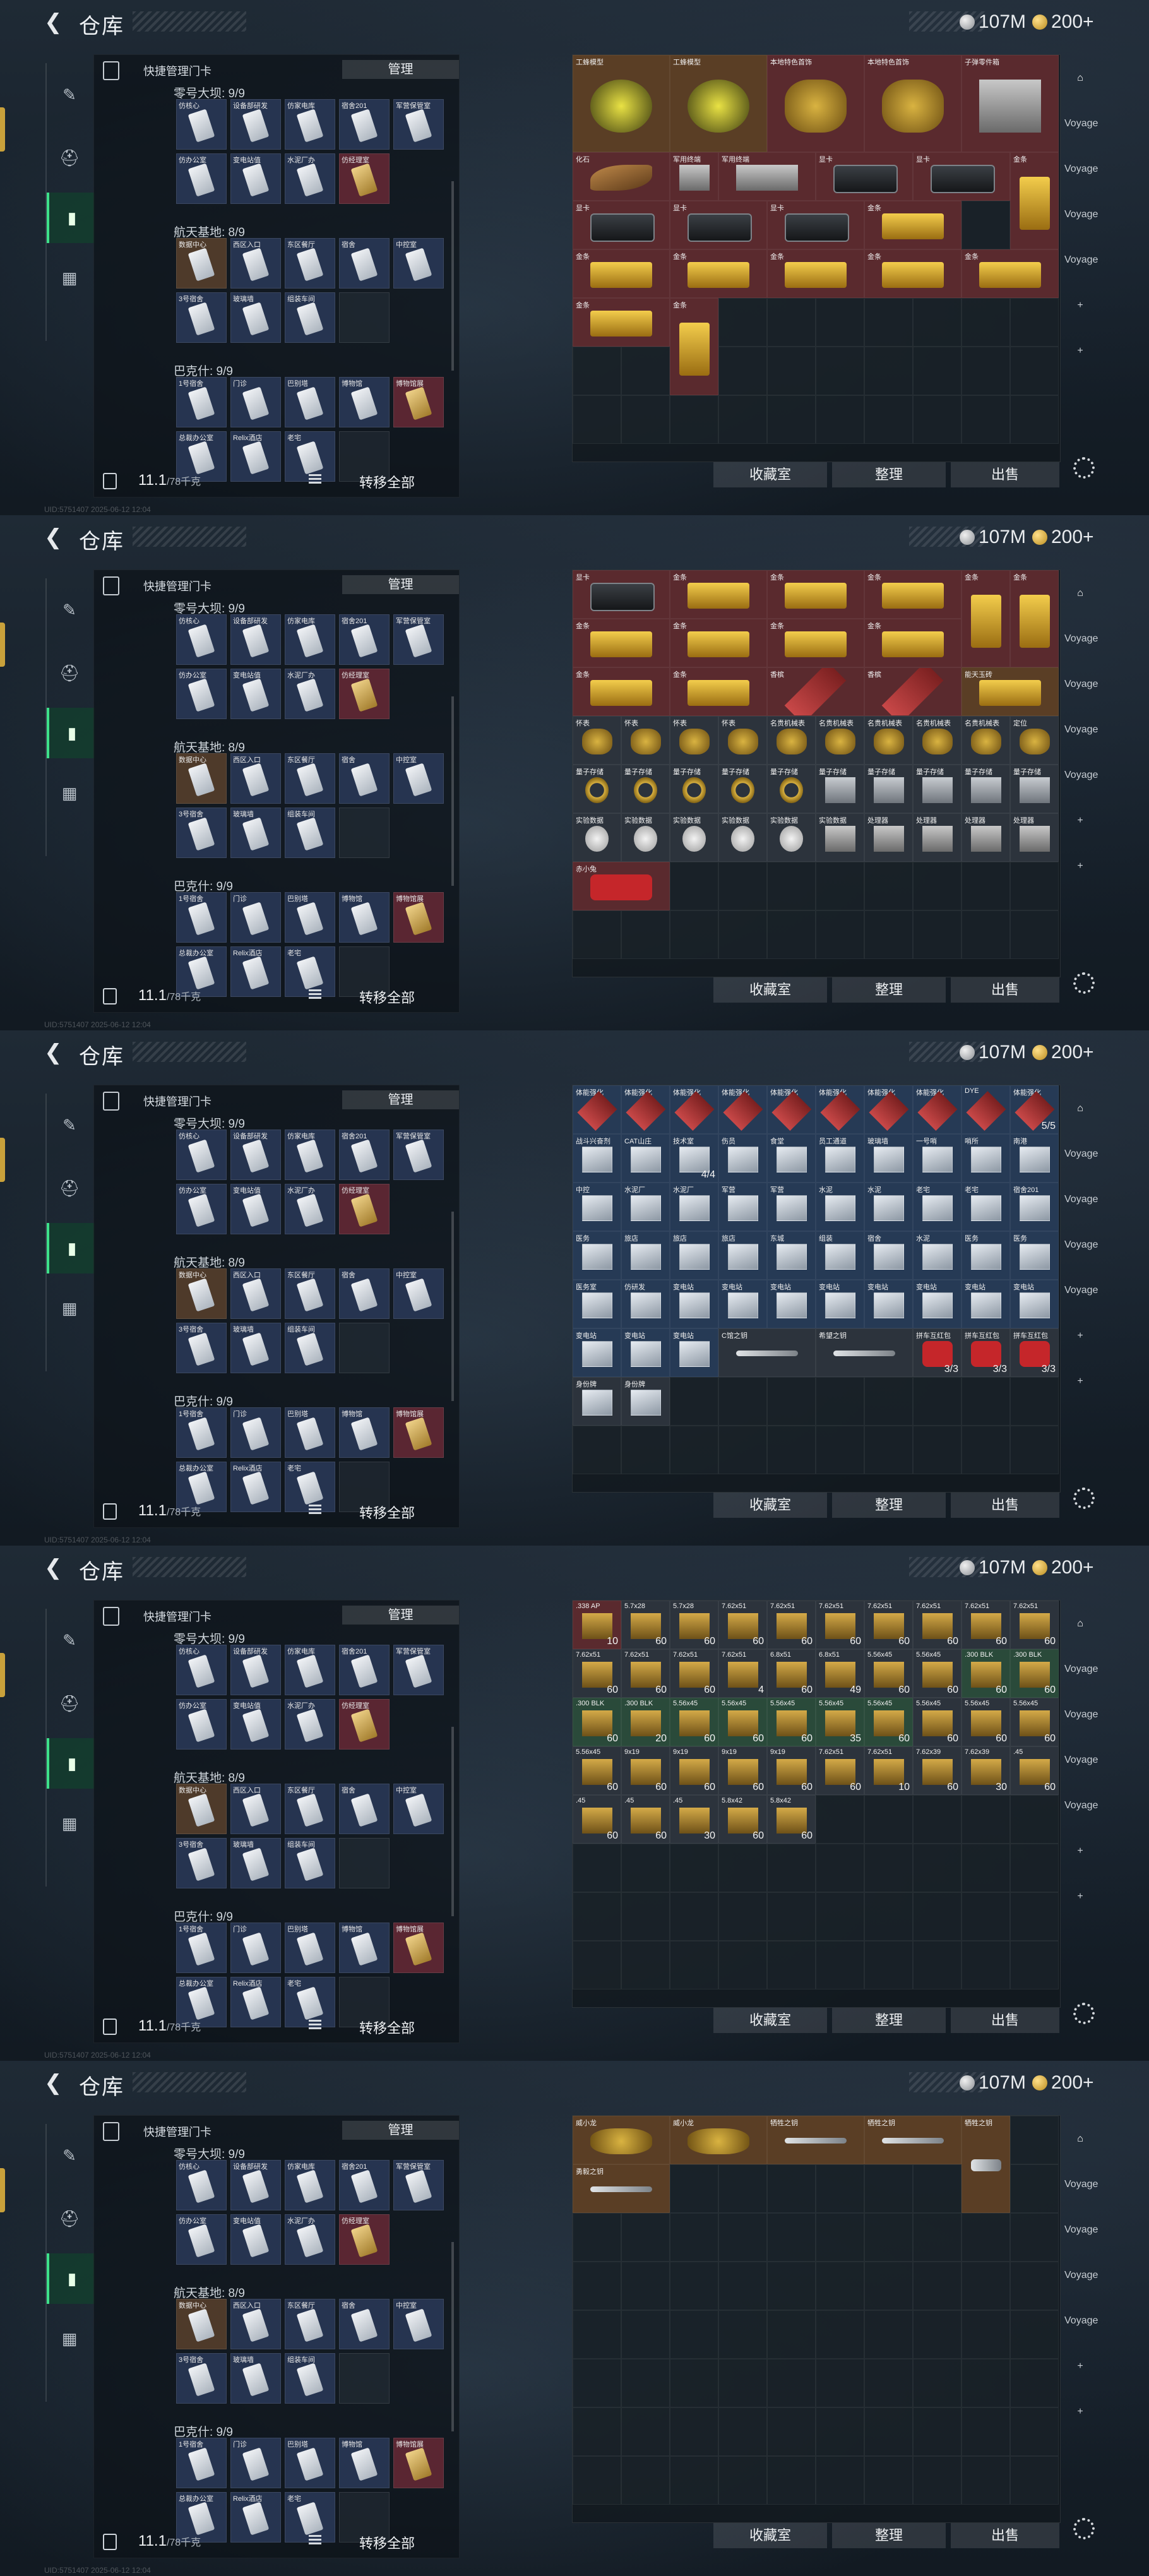 This screenshot has width=1149, height=2576. I want to click on settings-gear-icon, so click(1084, 2528).